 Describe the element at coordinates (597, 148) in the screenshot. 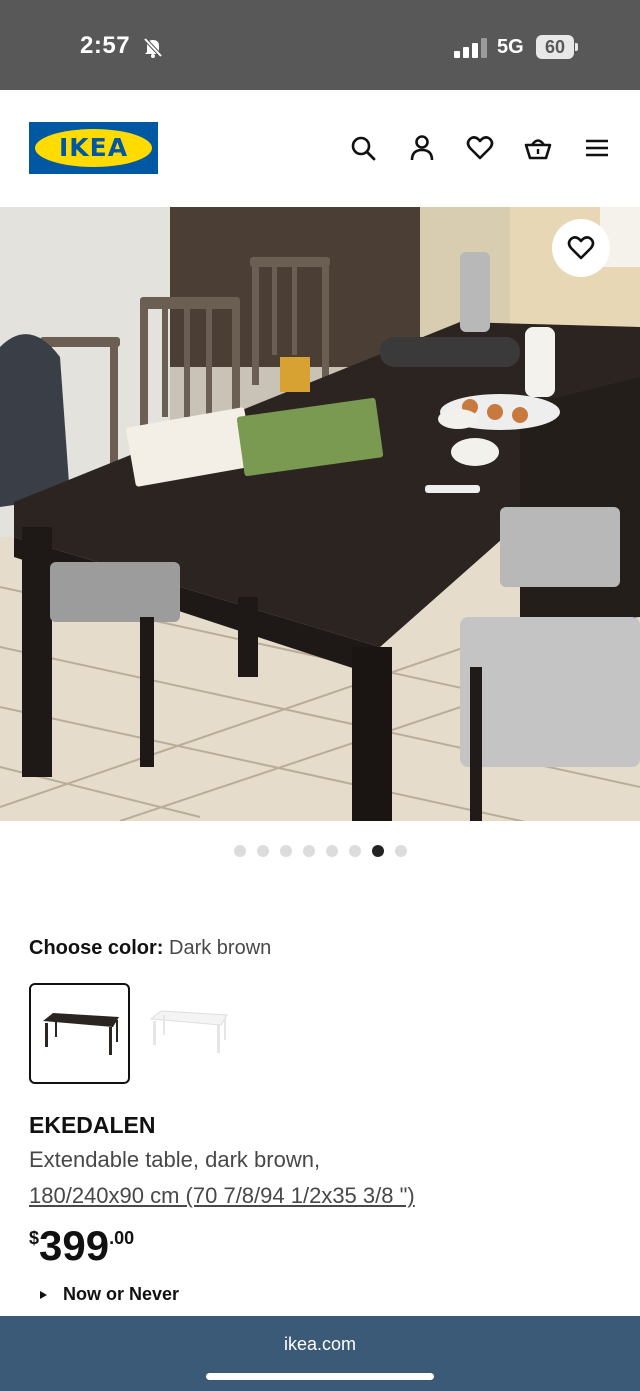

I see `menu-icon` at that location.